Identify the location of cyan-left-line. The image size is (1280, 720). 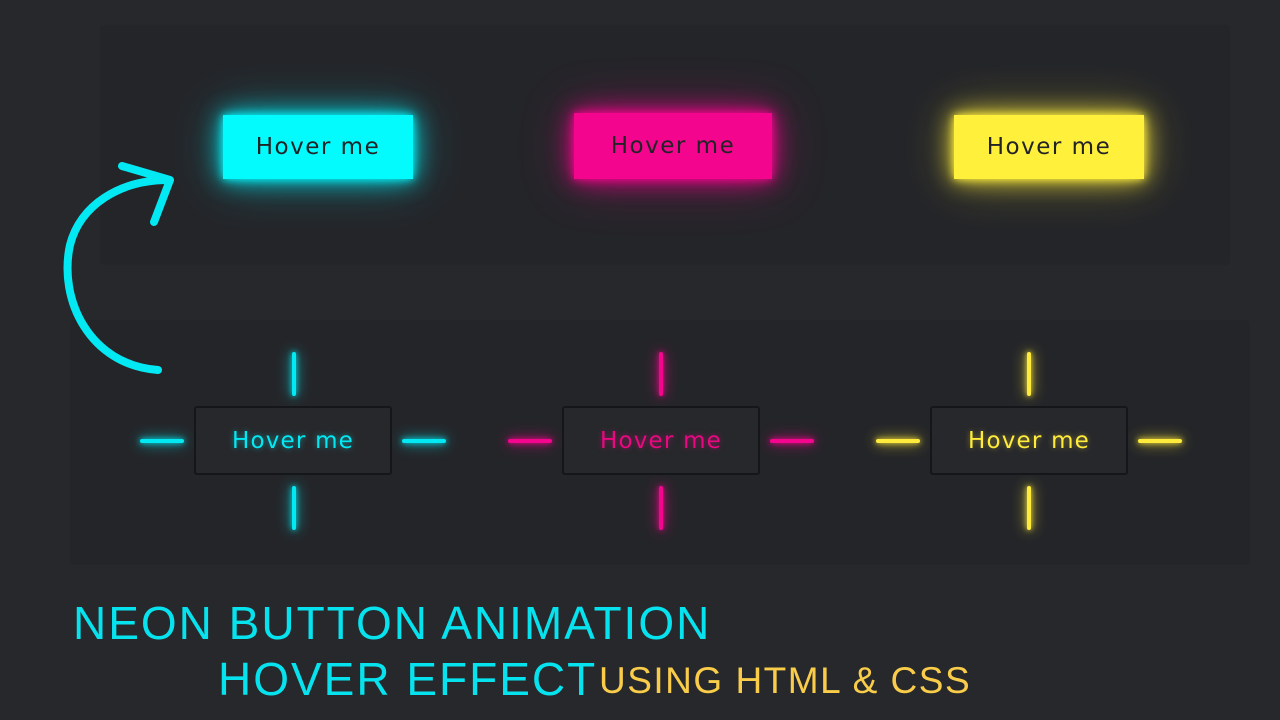
(162, 441).